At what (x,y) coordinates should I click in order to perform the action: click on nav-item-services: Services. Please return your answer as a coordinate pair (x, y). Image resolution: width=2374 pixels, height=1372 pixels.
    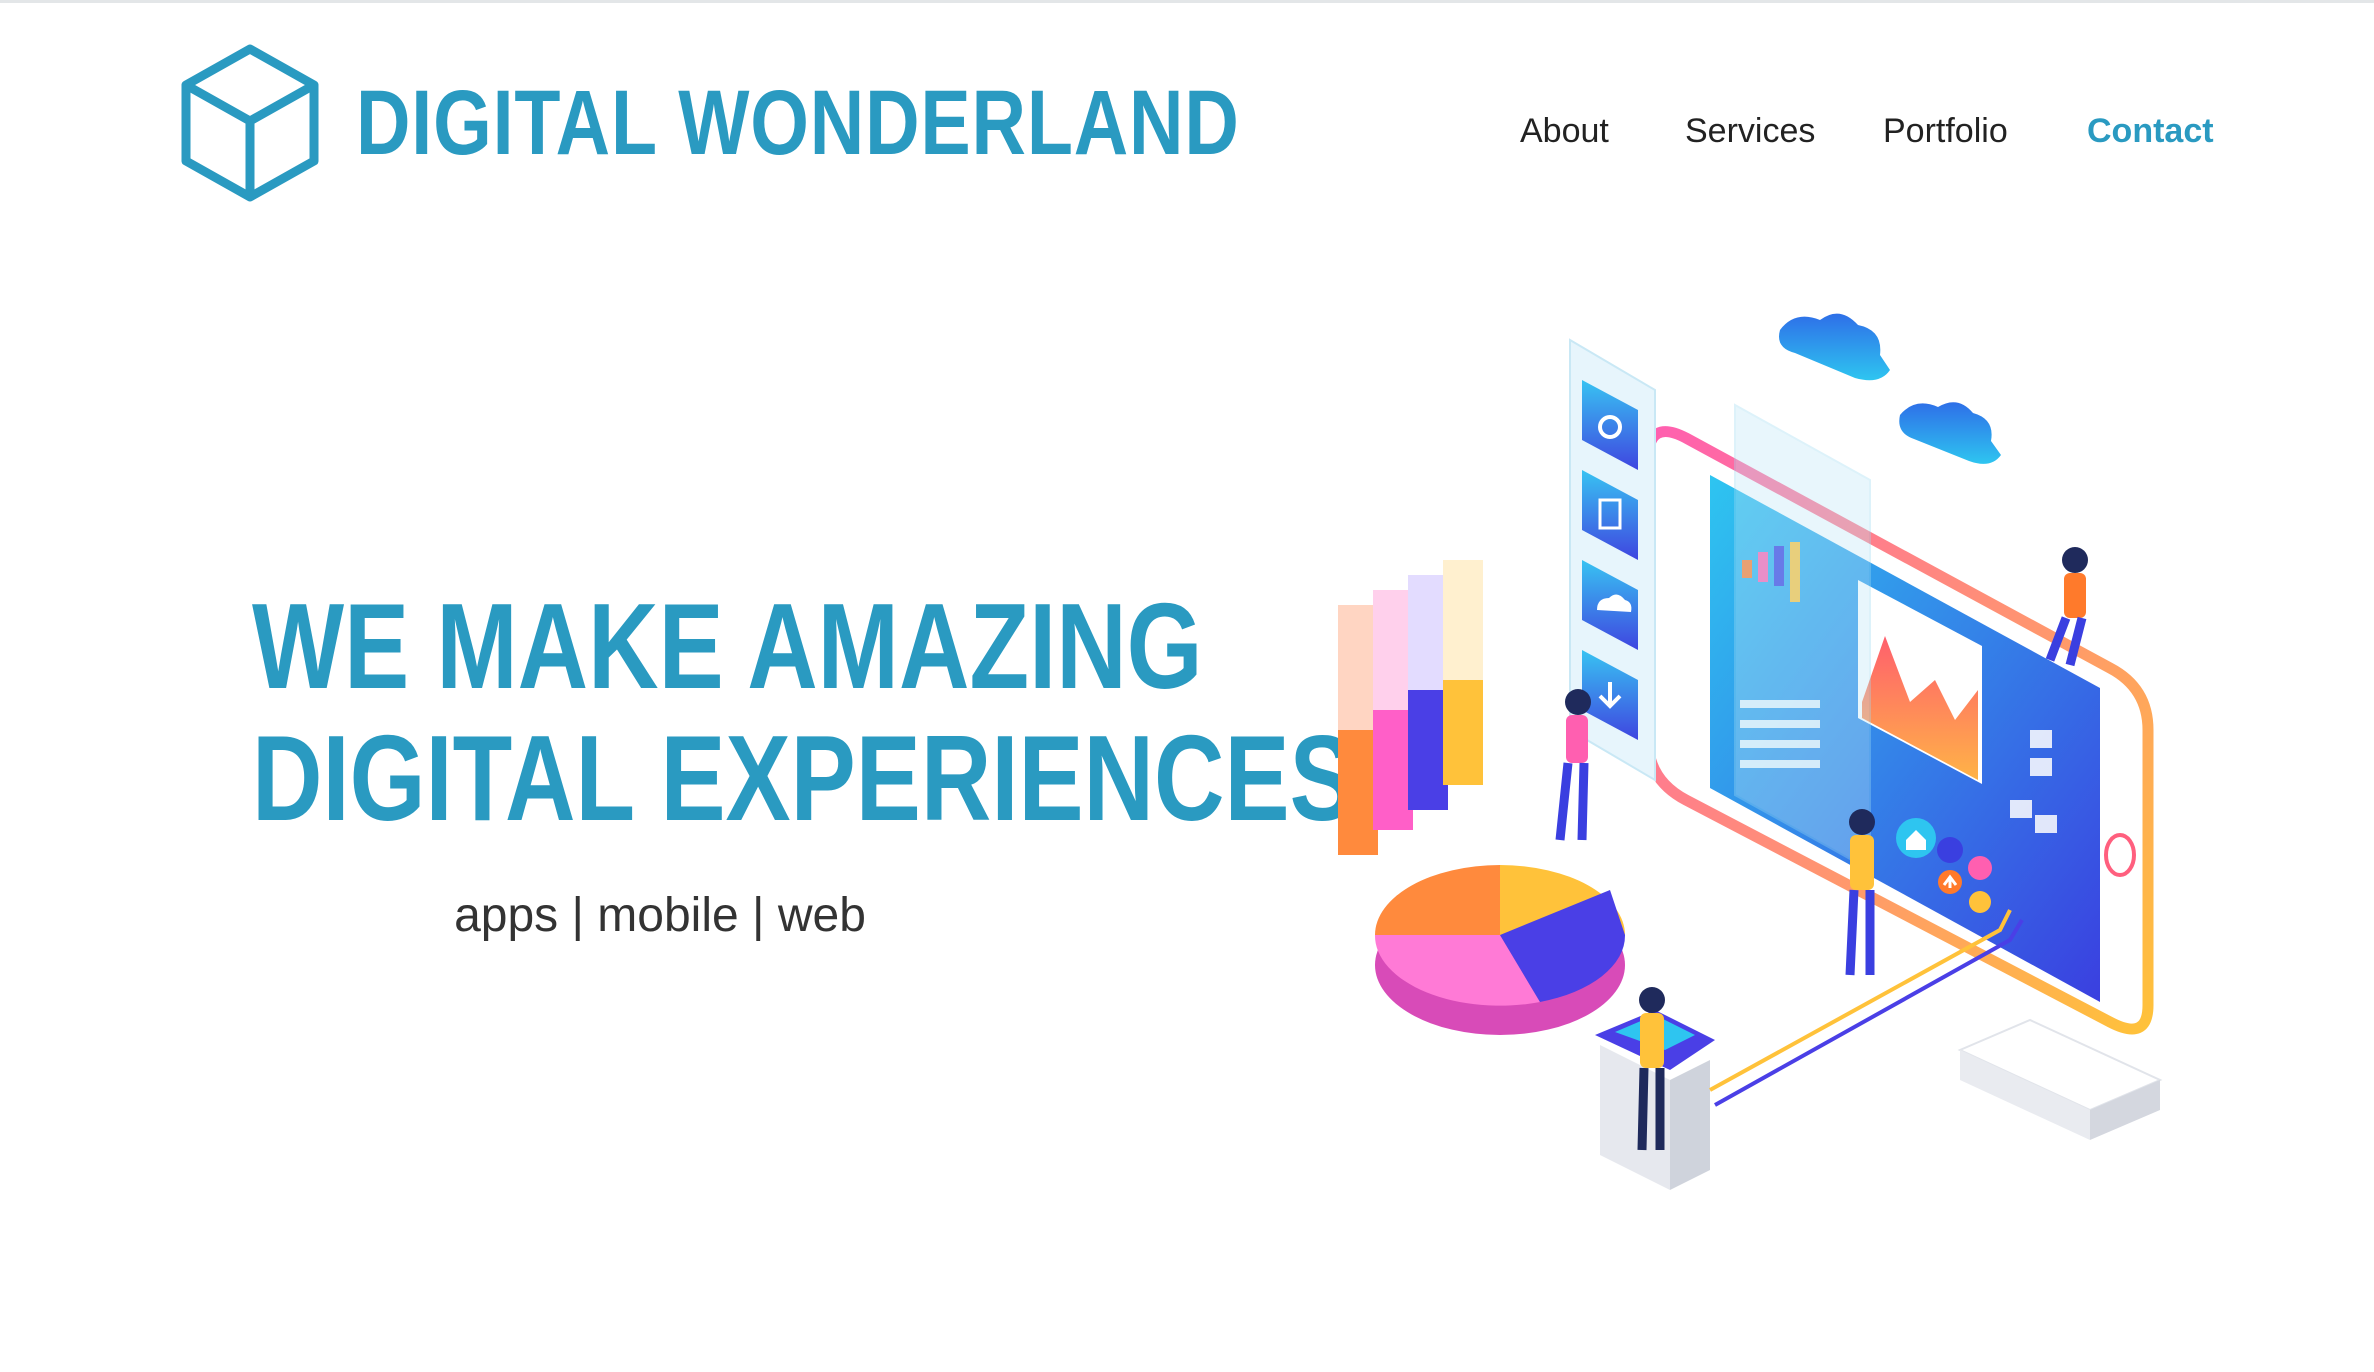
    Looking at the image, I should click on (1750, 131).